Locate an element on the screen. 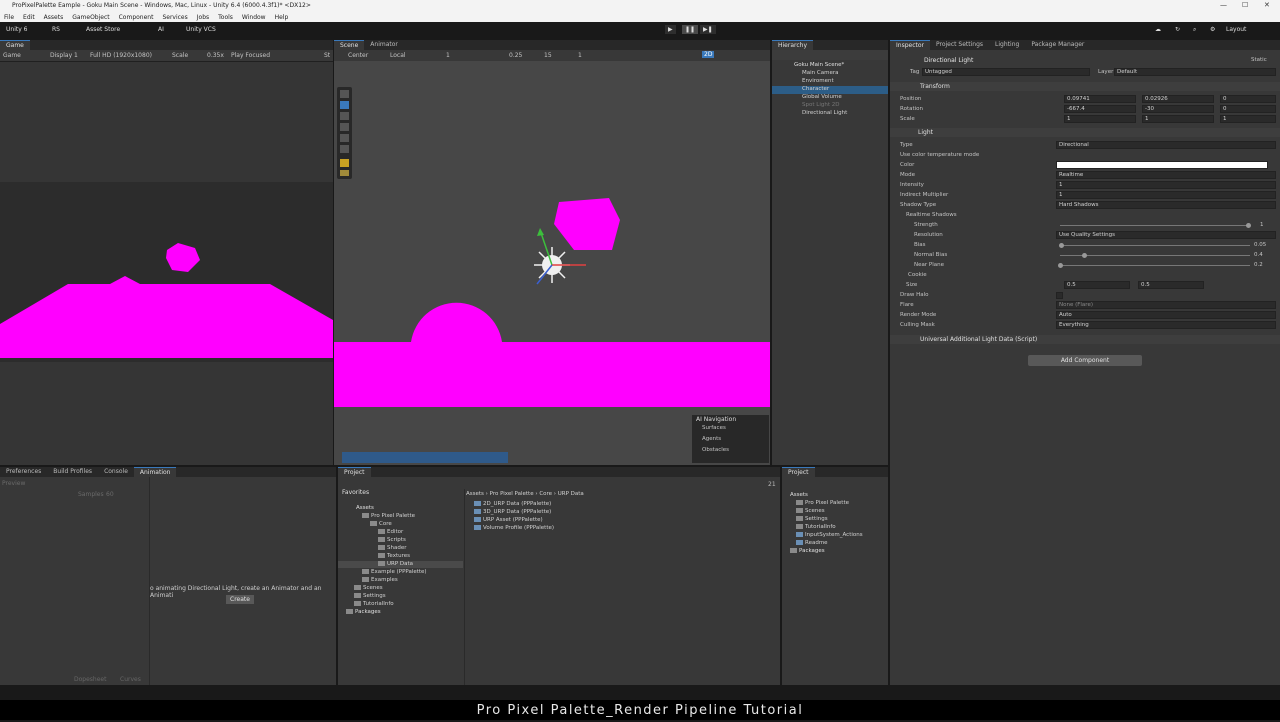  asset-urp-asset: URP Asset (PPPalette) is located at coordinates (508, 520).